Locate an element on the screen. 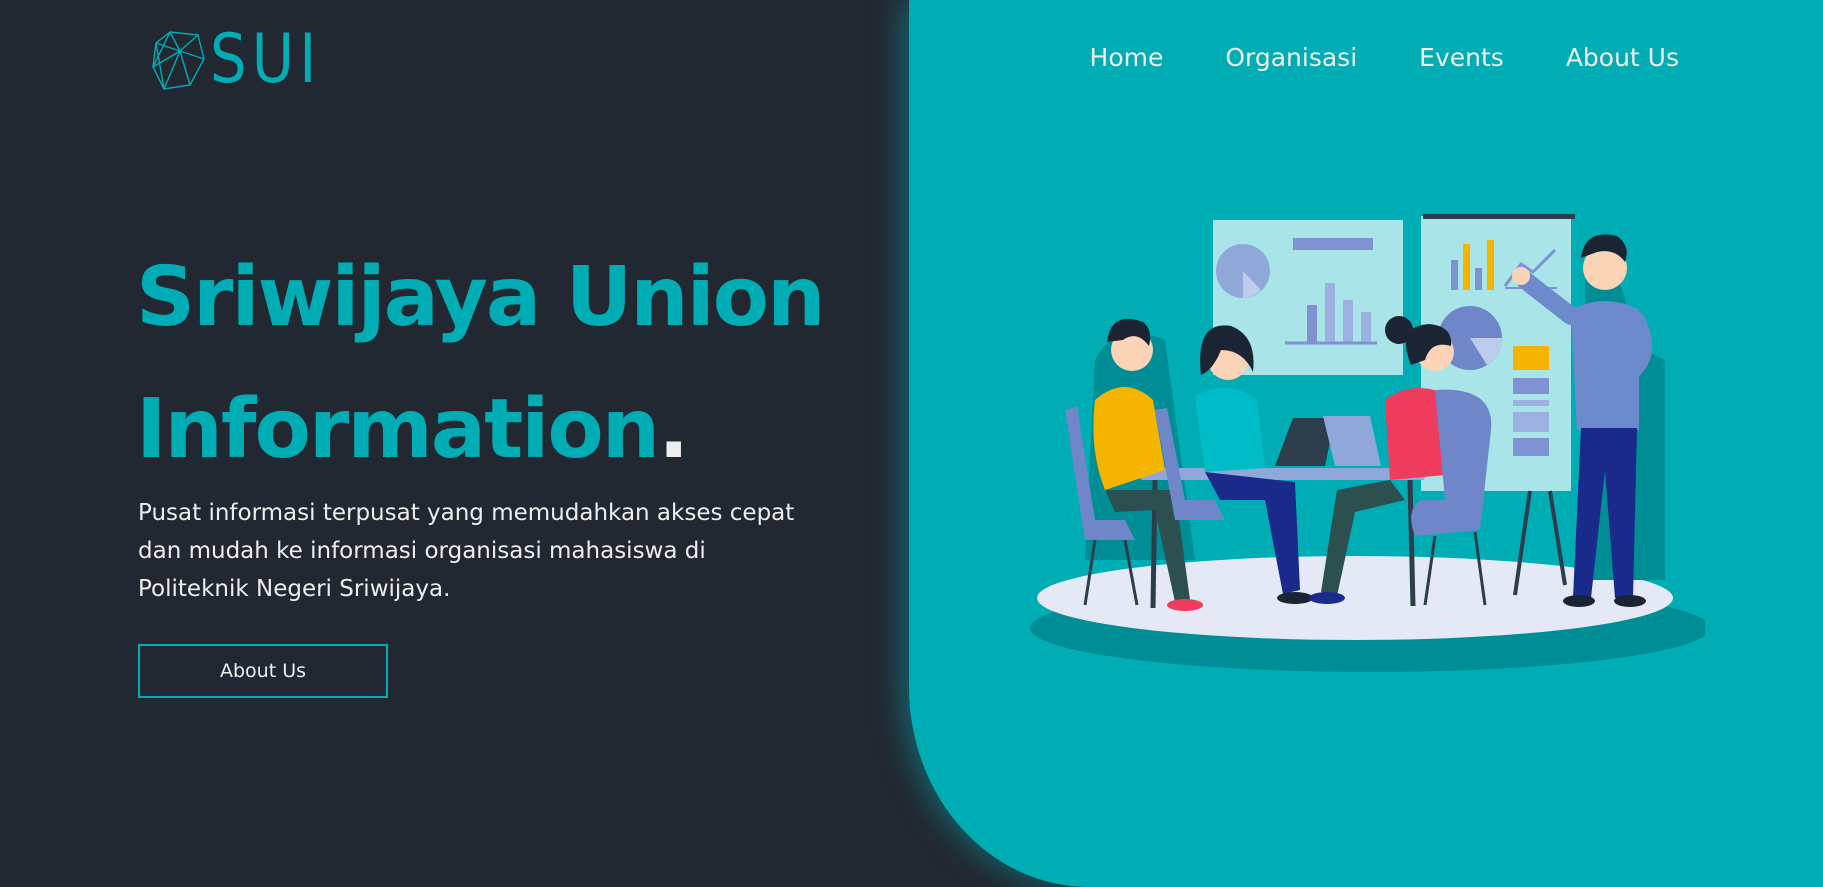  laptop-open-icon is located at coordinates (1352, 441).